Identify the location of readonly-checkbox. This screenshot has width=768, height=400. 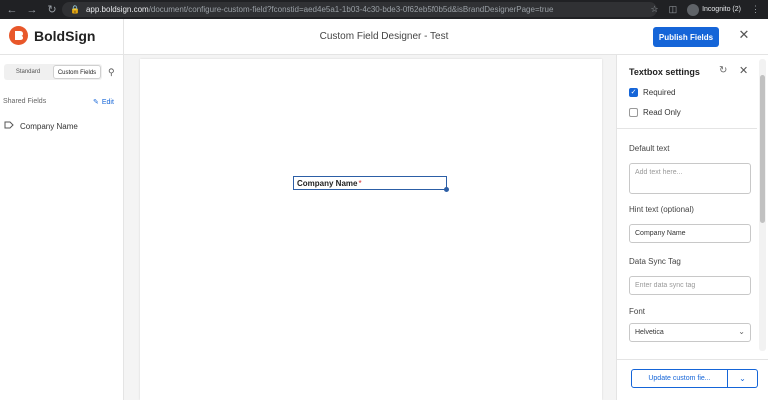
(633, 112).